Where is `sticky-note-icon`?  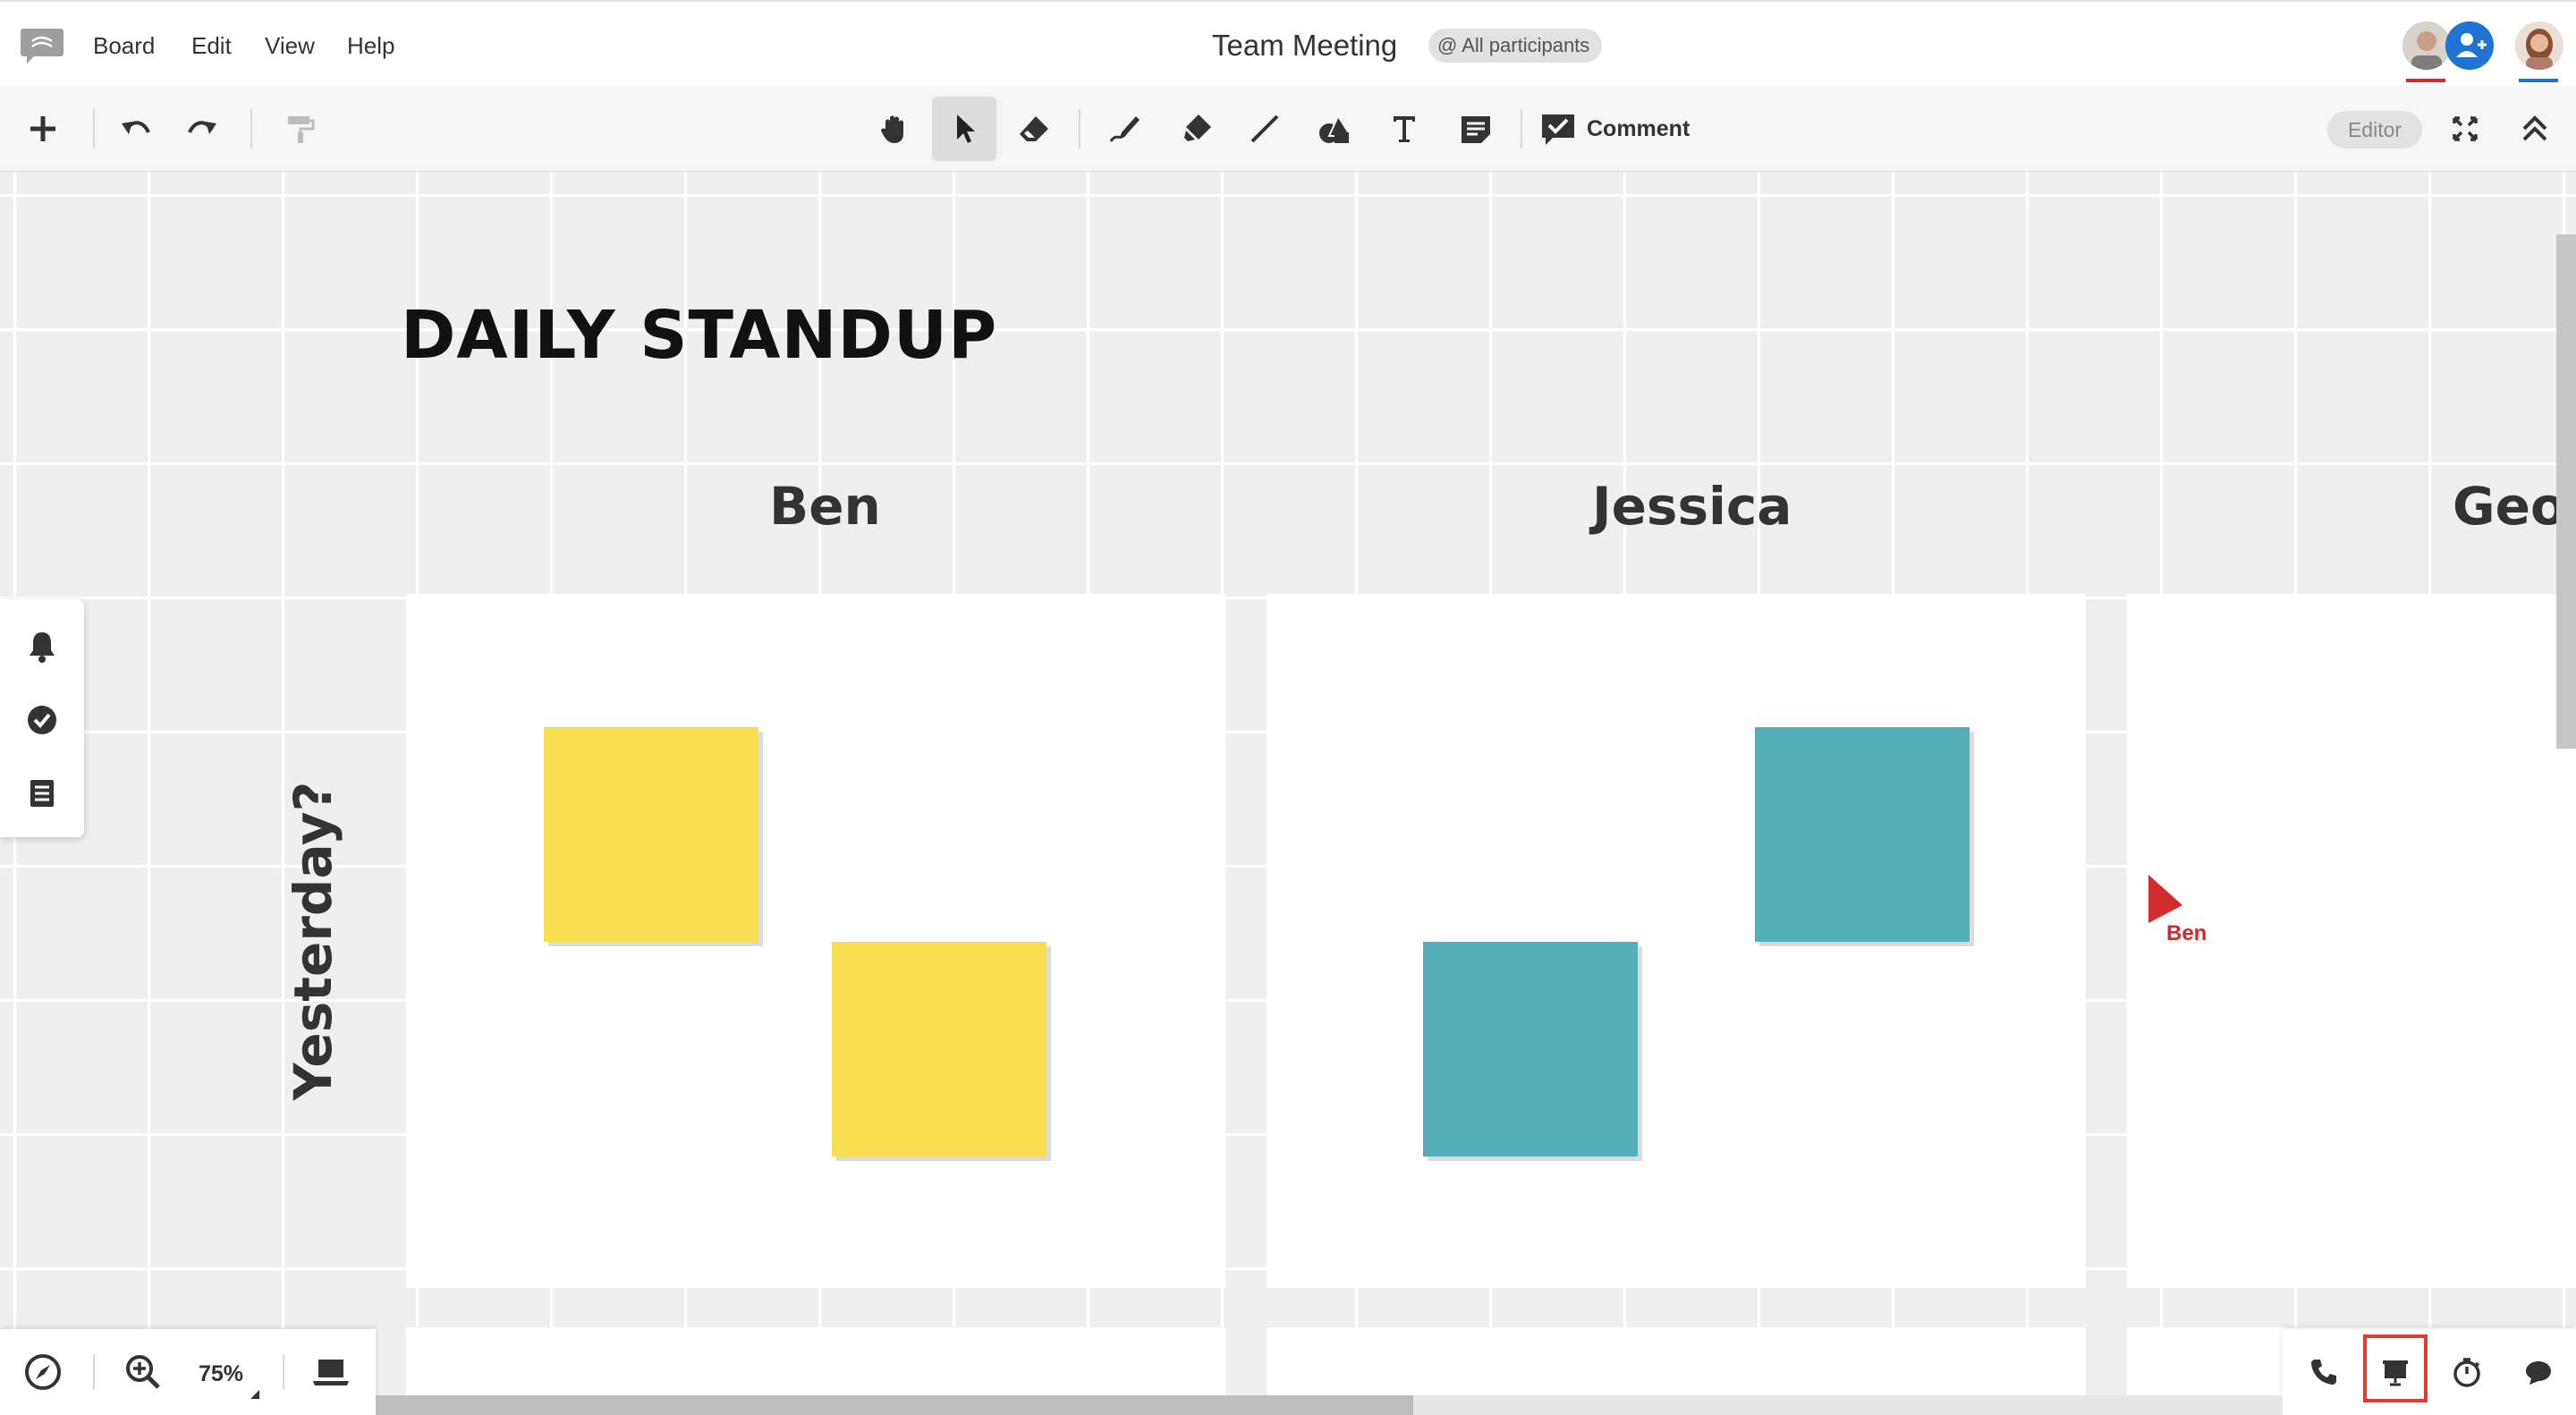 sticky-note-icon is located at coordinates (1476, 130).